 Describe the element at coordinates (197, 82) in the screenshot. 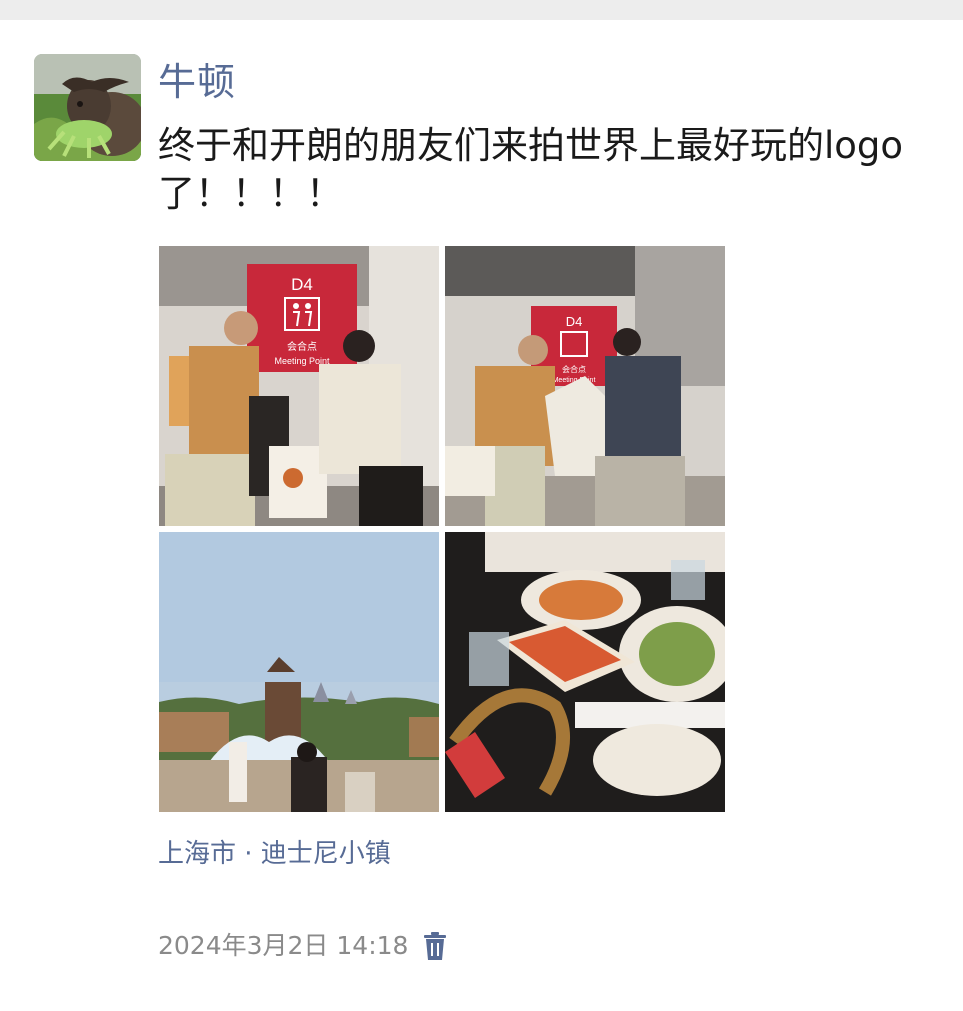

I see `username: 牛顿` at that location.